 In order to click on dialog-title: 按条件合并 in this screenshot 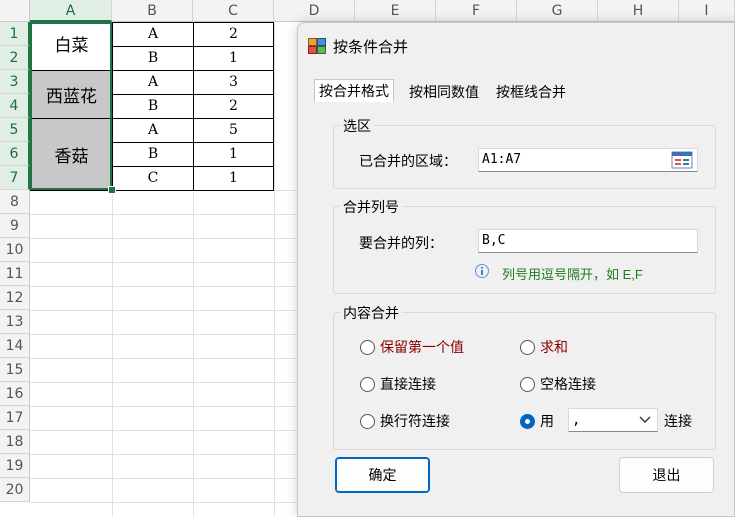, I will do `click(371, 47)`.